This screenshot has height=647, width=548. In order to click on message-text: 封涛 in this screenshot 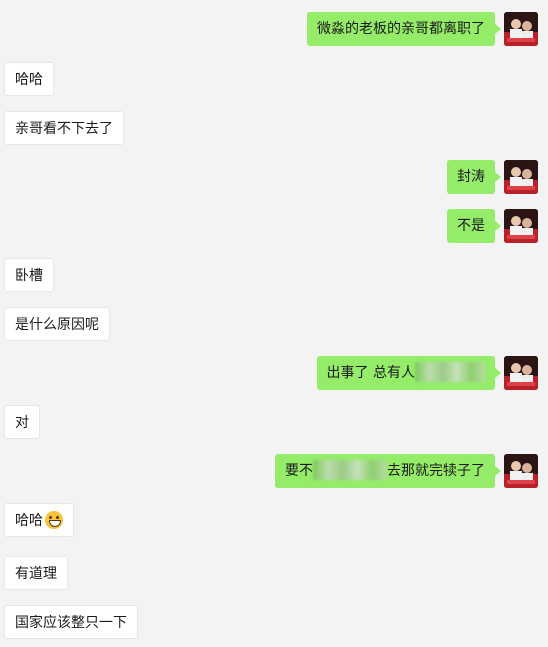, I will do `click(471, 177)`.